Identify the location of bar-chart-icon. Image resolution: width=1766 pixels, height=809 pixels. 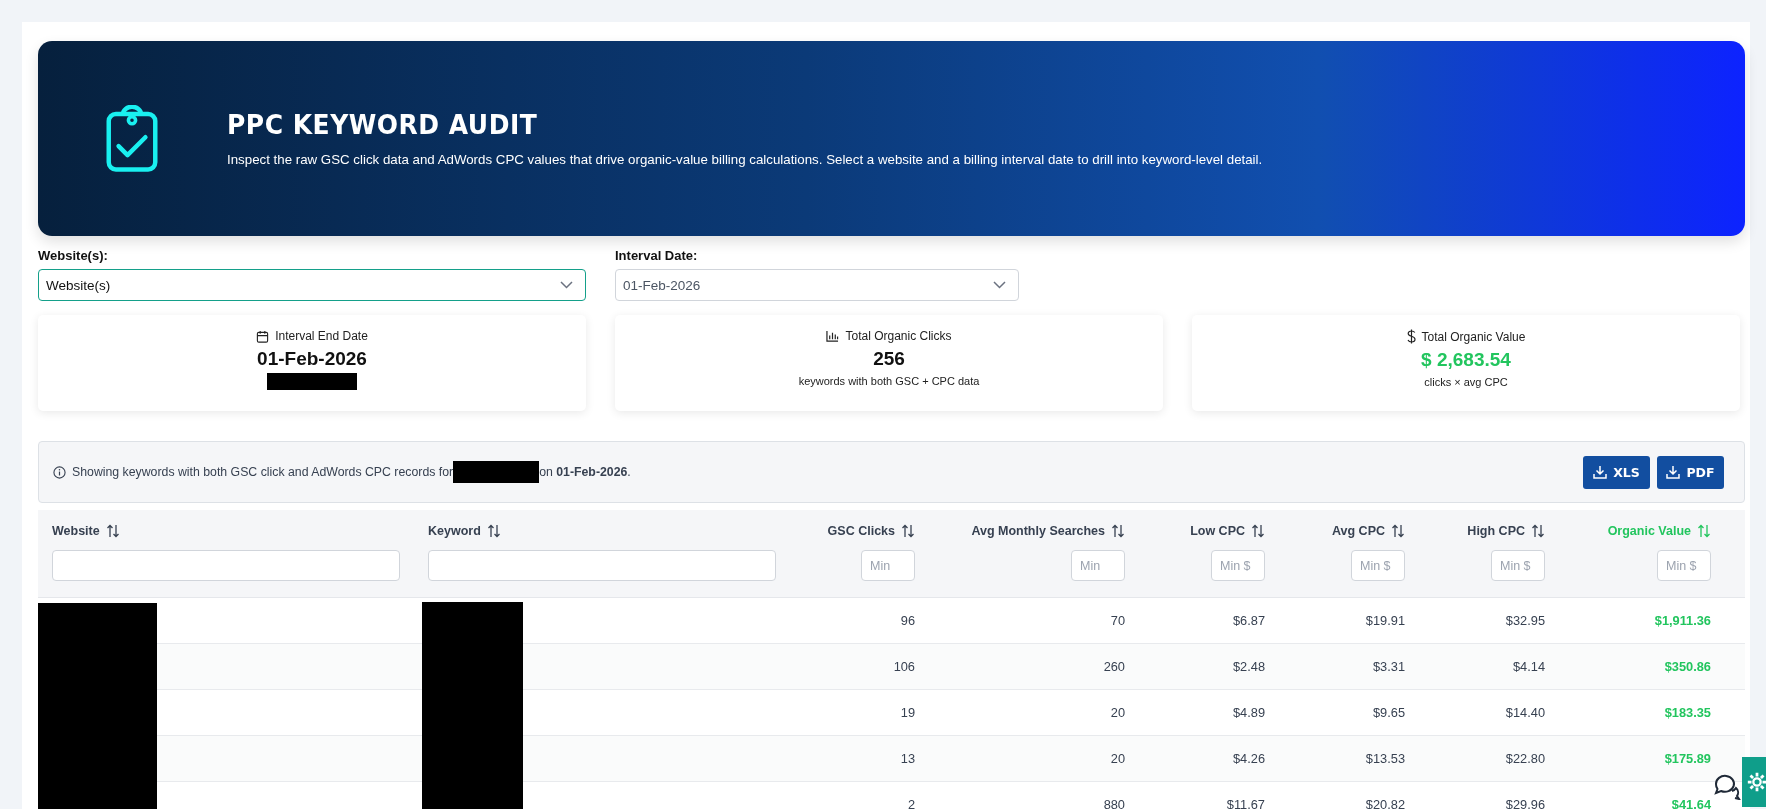
(833, 336).